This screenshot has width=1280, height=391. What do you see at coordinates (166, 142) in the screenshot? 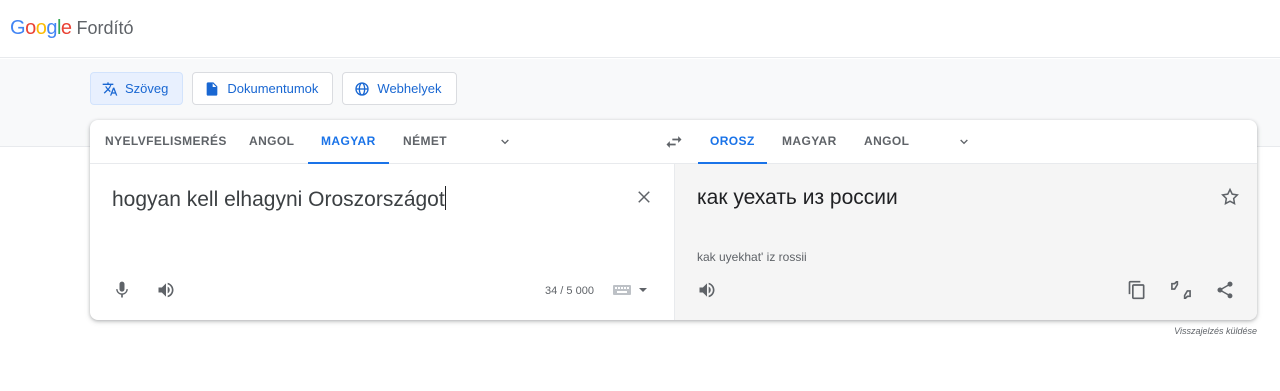
I see `source-lang-detect-tab: NYELVFELISMERÉS` at bounding box center [166, 142].